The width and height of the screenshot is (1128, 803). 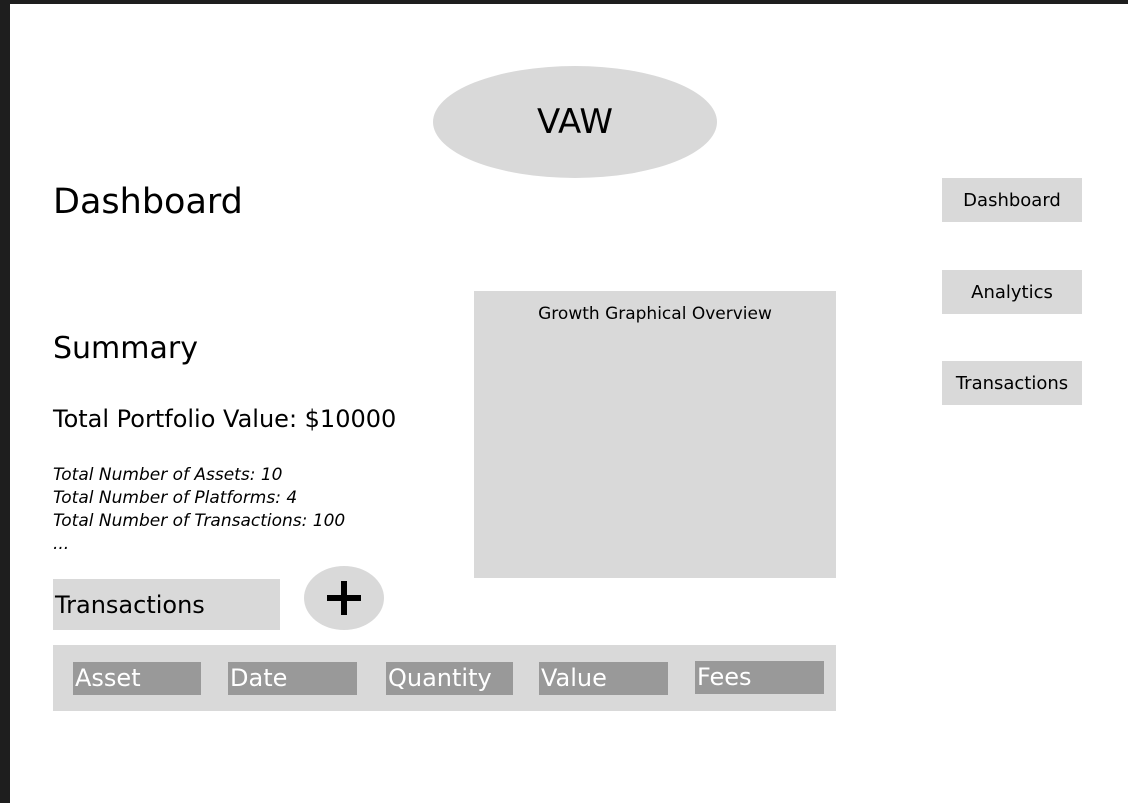 I want to click on total-portfolio-value: Total Portfolio Value: $10000, so click(x=225, y=419).